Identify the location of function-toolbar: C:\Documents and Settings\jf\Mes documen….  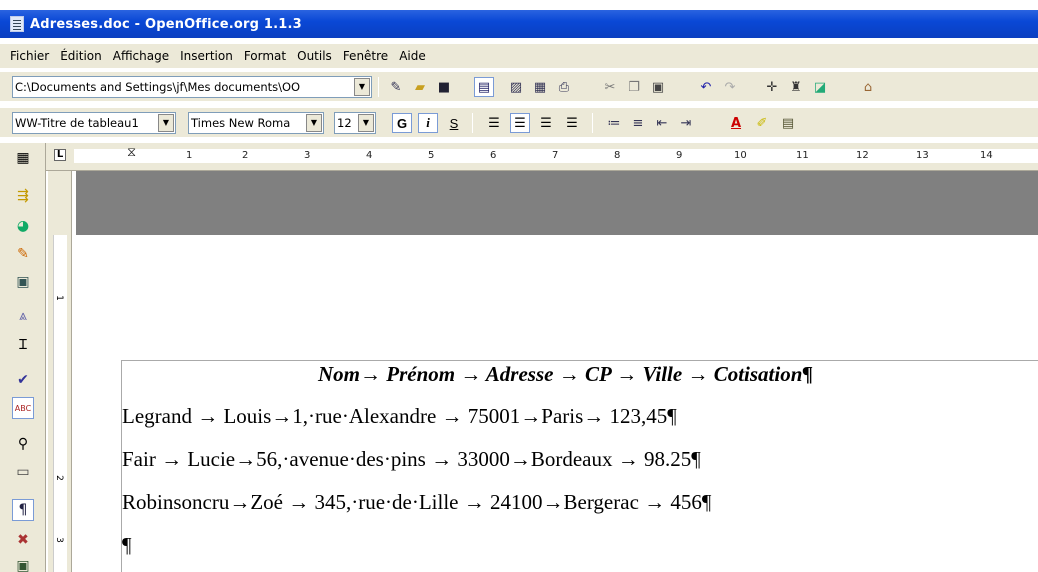
(519, 86).